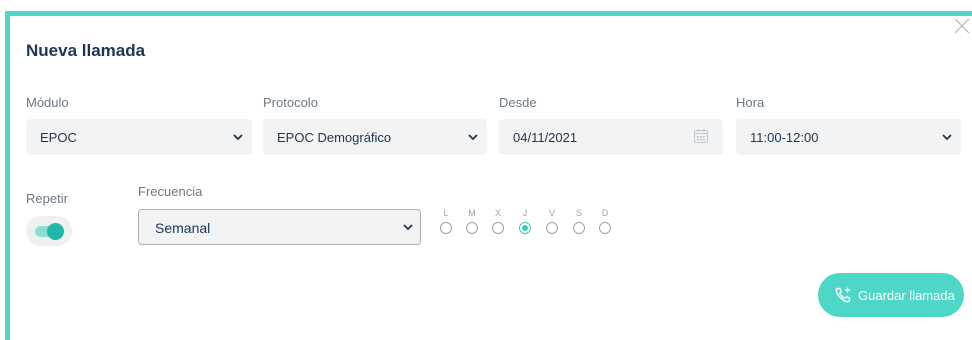 The height and width of the screenshot is (340, 972). I want to click on repeat-toggle, so click(49, 231).